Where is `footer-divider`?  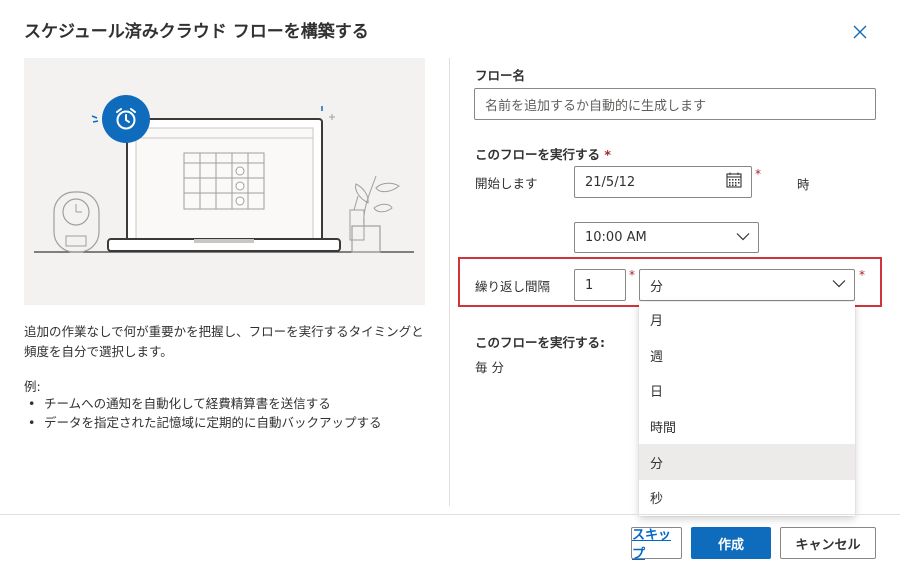
footer-divider is located at coordinates (450, 514).